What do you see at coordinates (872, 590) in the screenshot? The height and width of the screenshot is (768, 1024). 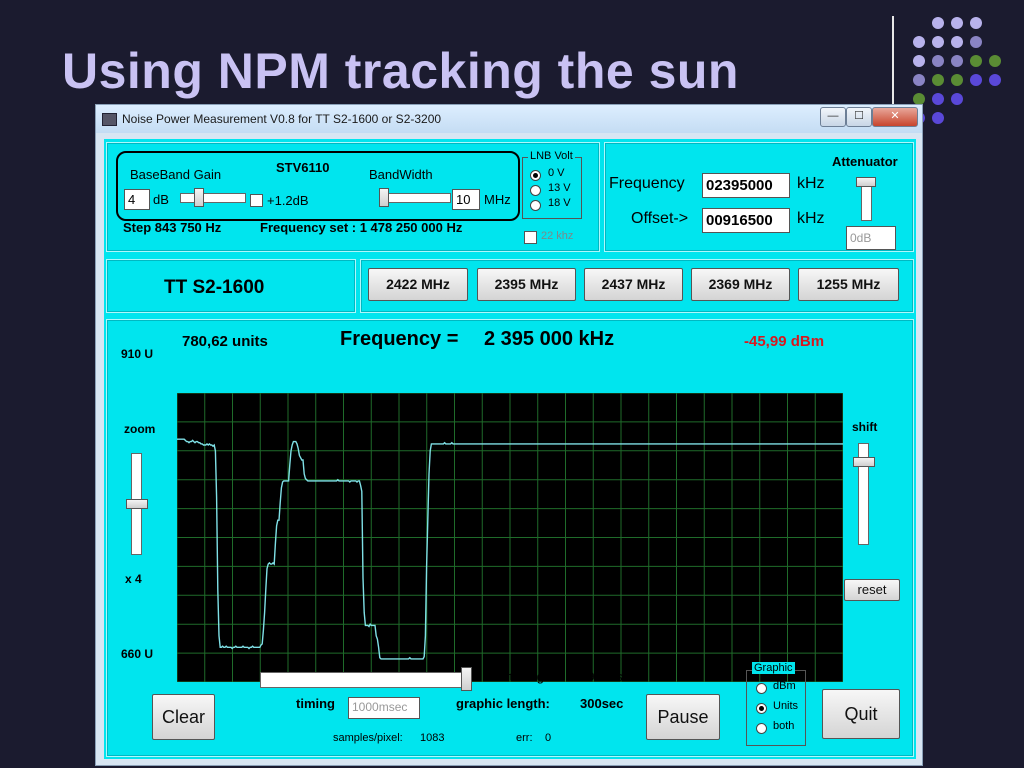 I see `reset-button: reset` at bounding box center [872, 590].